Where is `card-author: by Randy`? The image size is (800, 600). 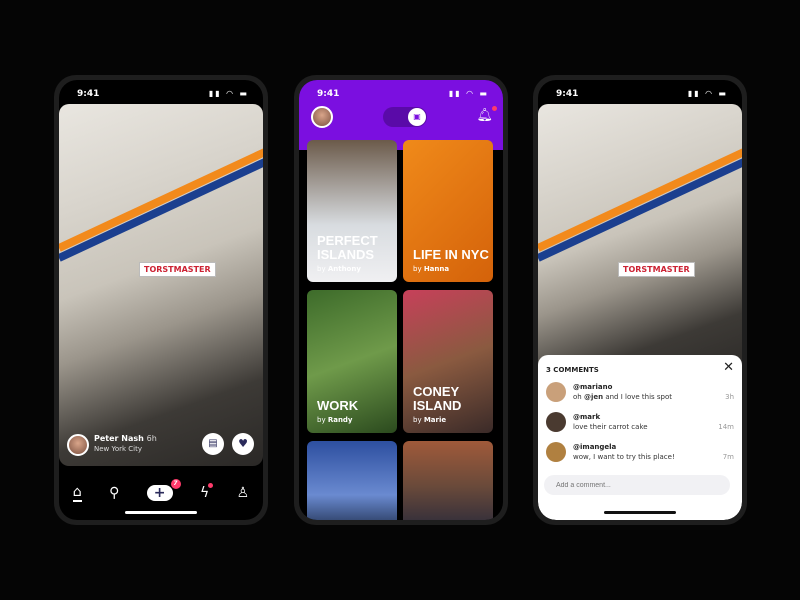 card-author: by Randy is located at coordinates (335, 420).